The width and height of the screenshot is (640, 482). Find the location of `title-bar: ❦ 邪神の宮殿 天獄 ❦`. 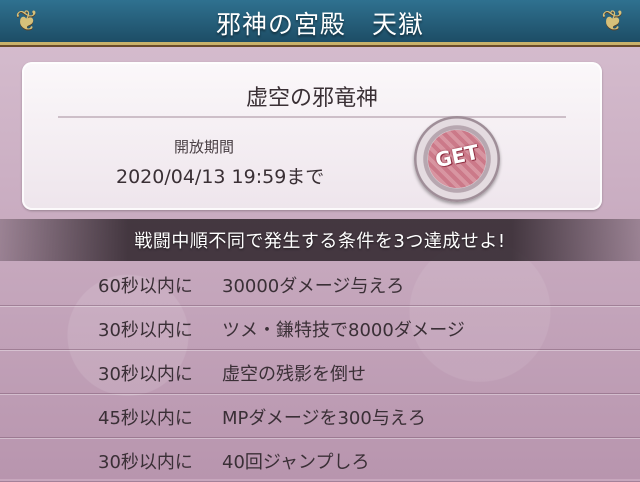

title-bar: ❦ 邪神の宮殿 天獄 ❦ is located at coordinates (320, 22).